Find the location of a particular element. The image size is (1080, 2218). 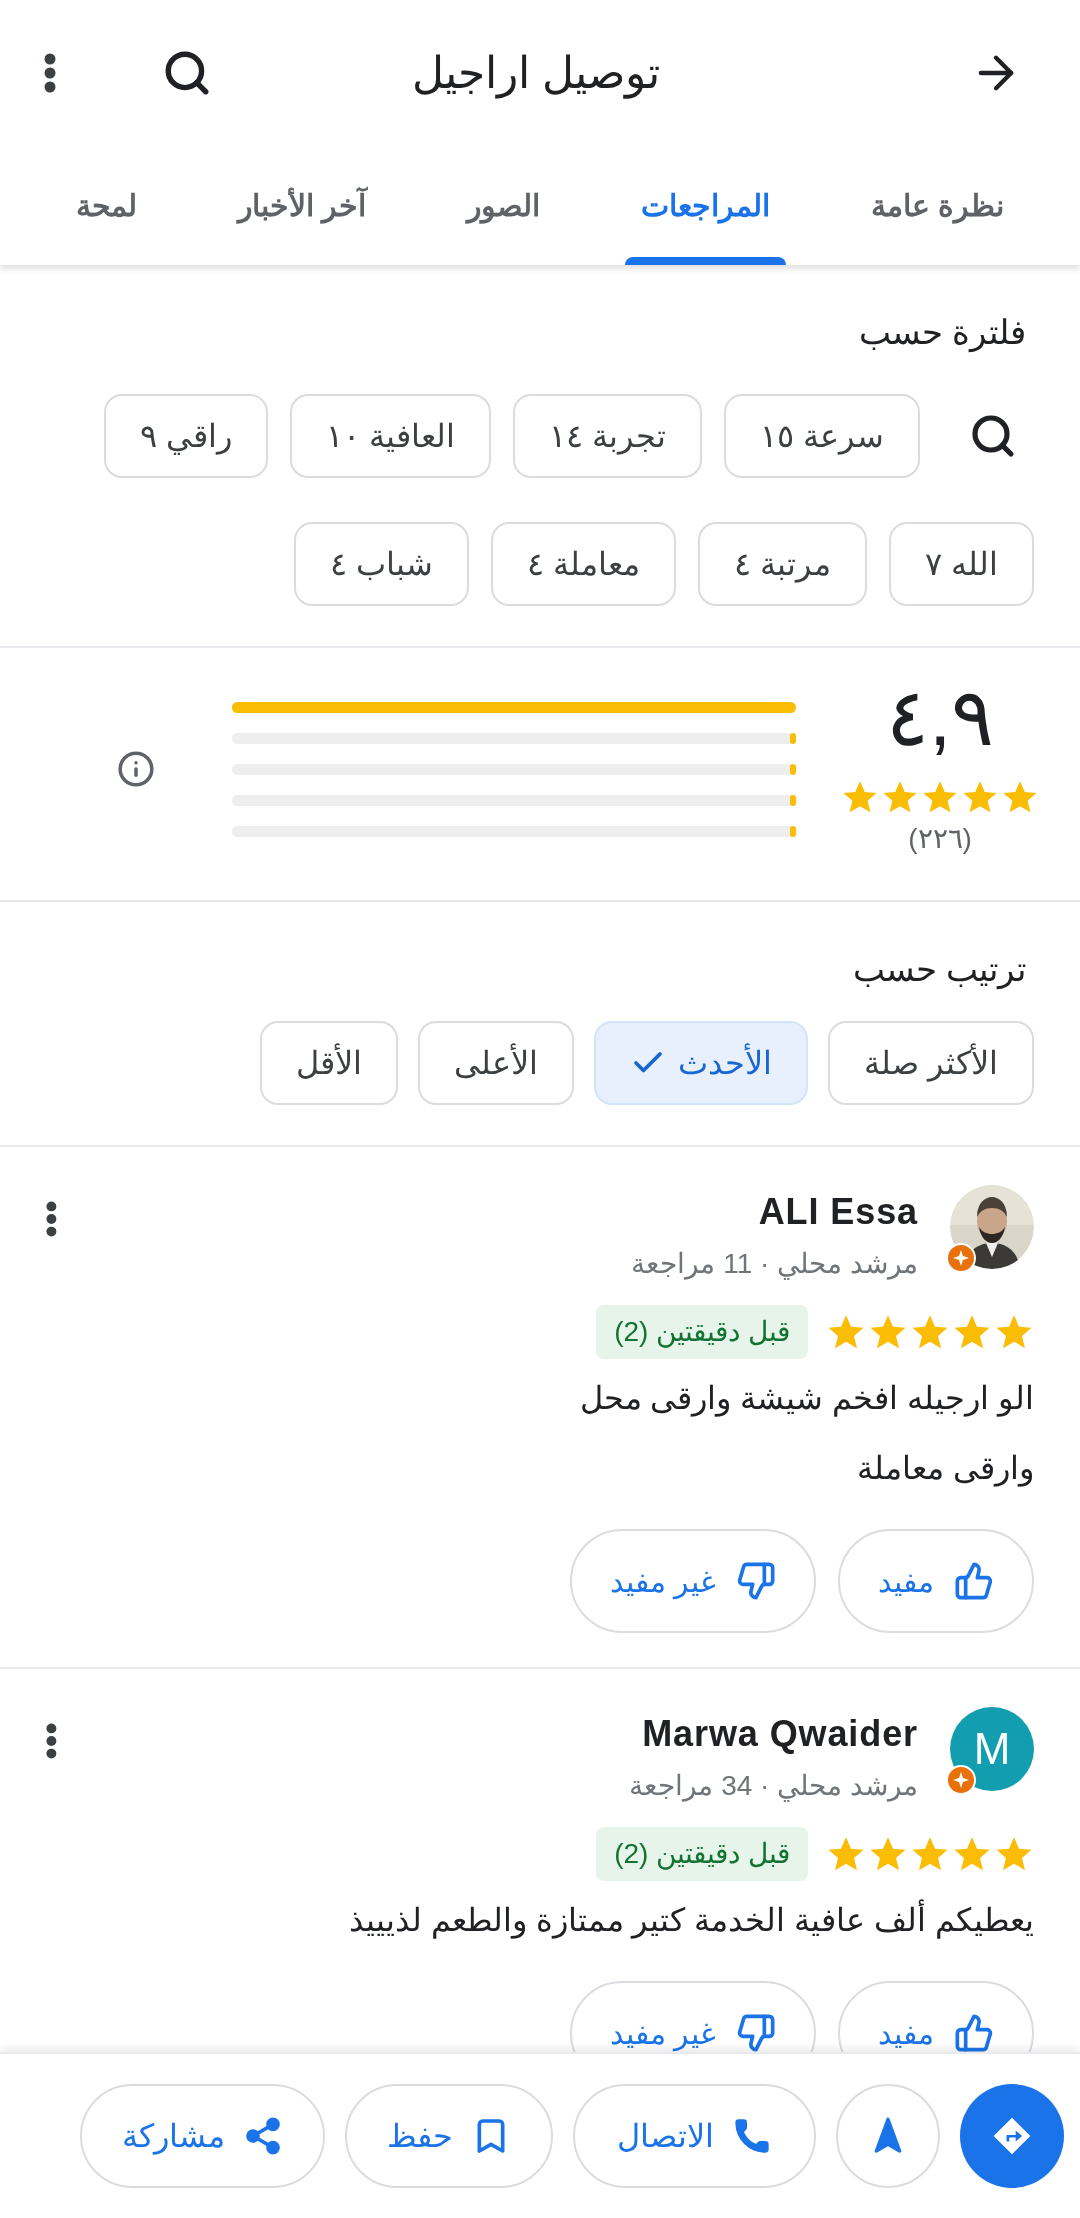

sort-chip: الأقل is located at coordinates (329, 1063).